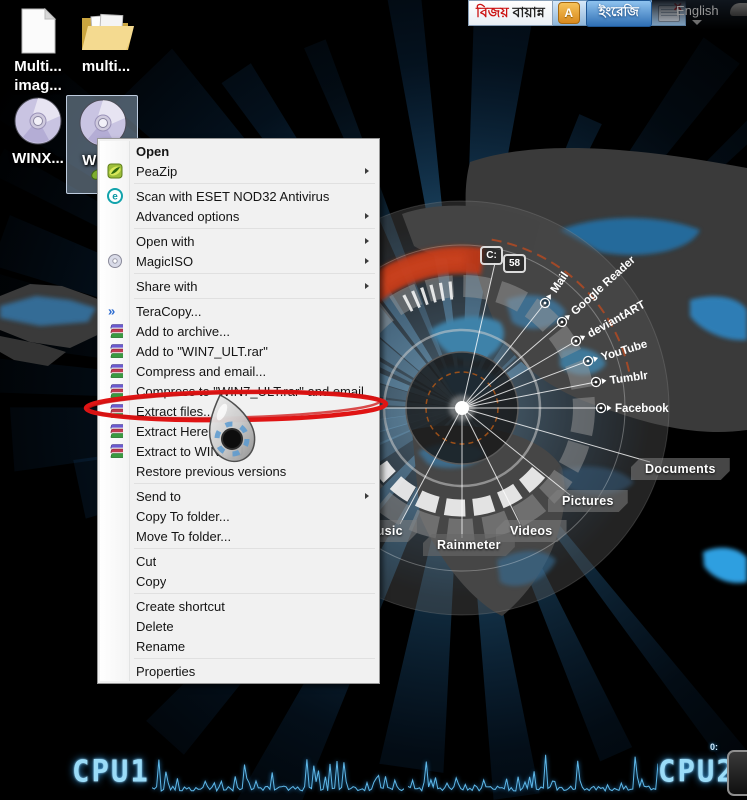 The height and width of the screenshot is (800, 747). Describe the element at coordinates (492, 12) in the screenshot. I see `bijoy-brand-primary: বিজয়` at that location.